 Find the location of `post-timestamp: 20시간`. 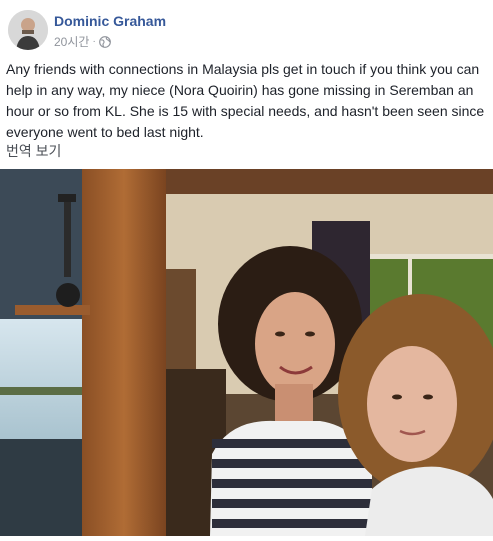

post-timestamp: 20시간 is located at coordinates (71, 41).